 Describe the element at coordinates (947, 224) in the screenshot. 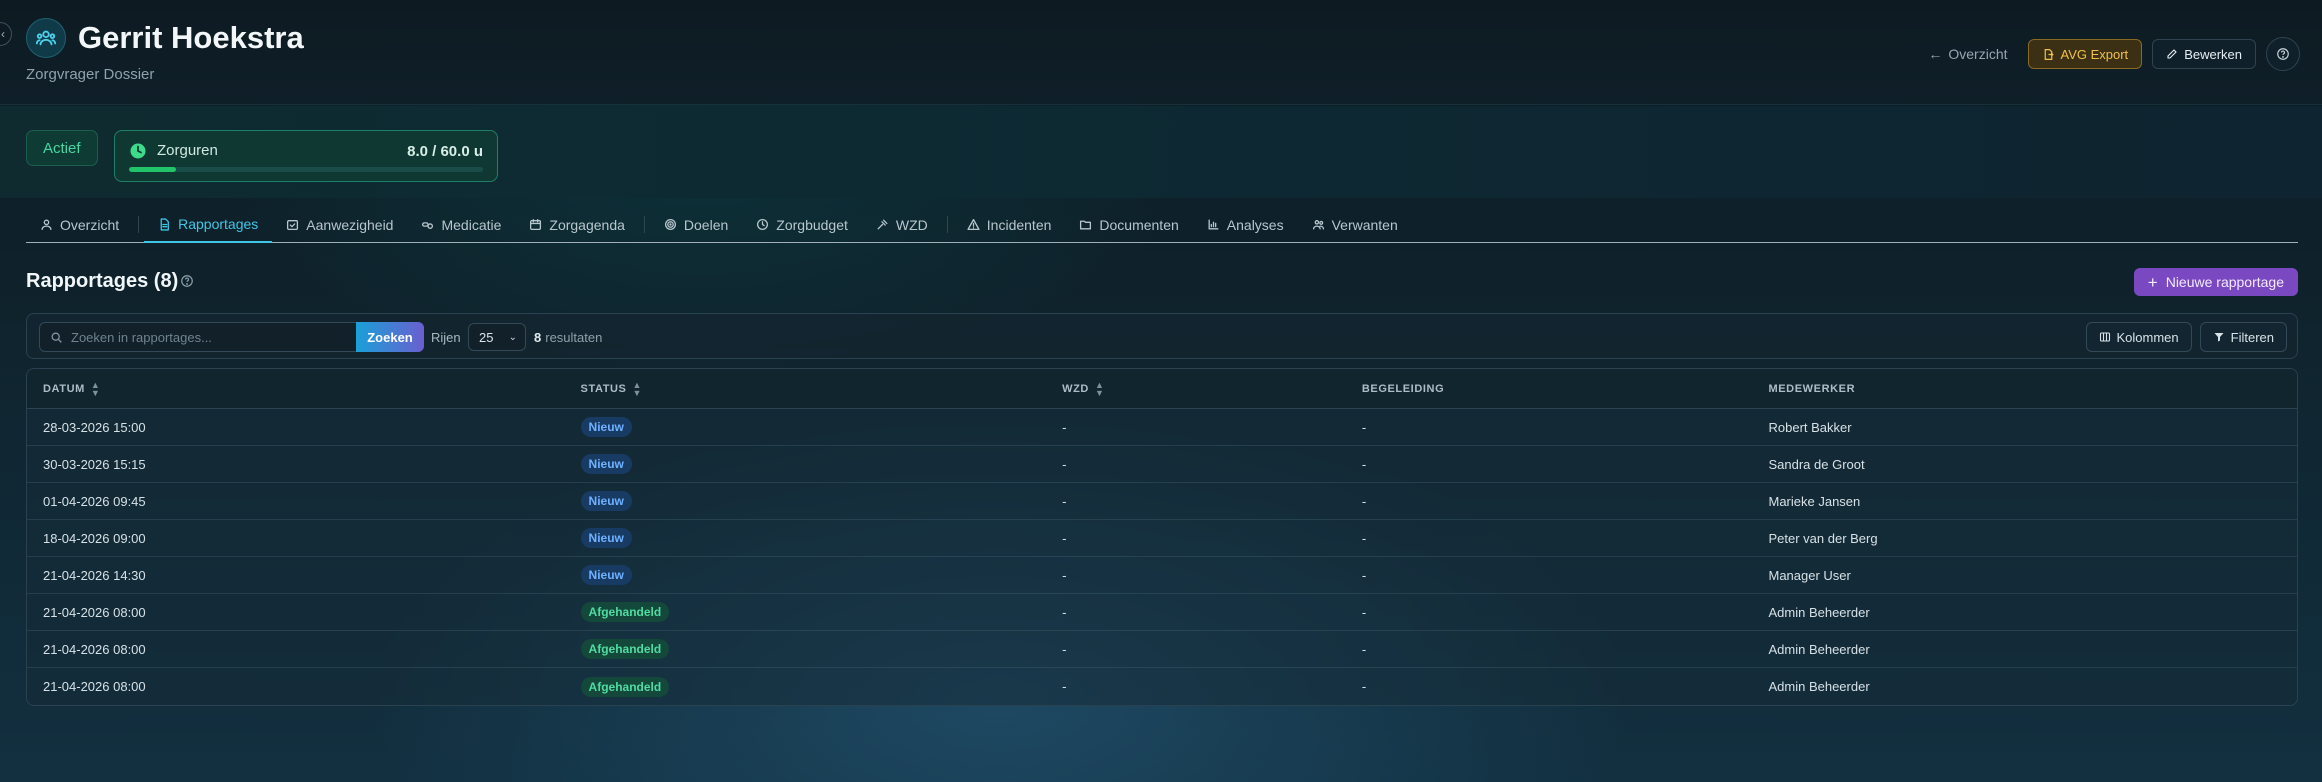

I see `tab-separator` at that location.